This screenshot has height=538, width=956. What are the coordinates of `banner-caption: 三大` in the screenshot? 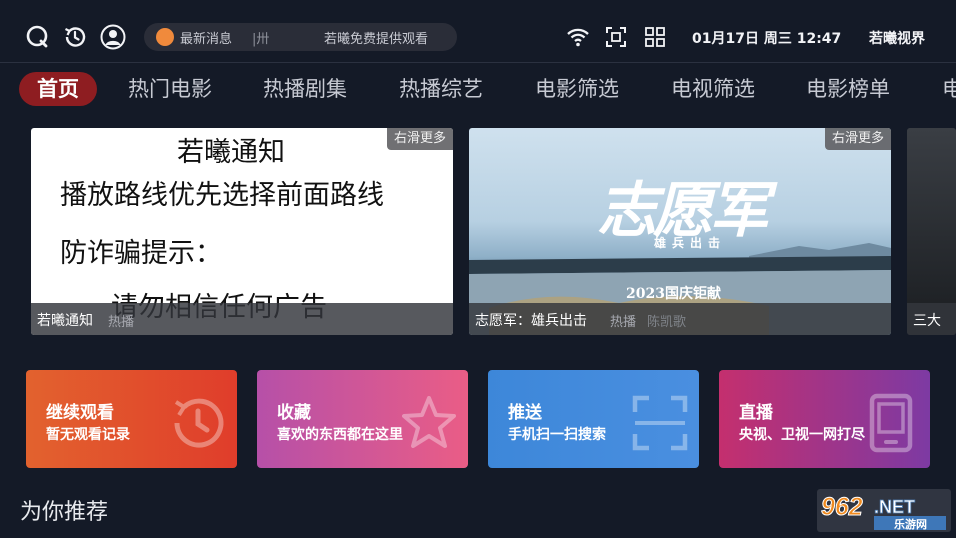 It's located at (931, 319).